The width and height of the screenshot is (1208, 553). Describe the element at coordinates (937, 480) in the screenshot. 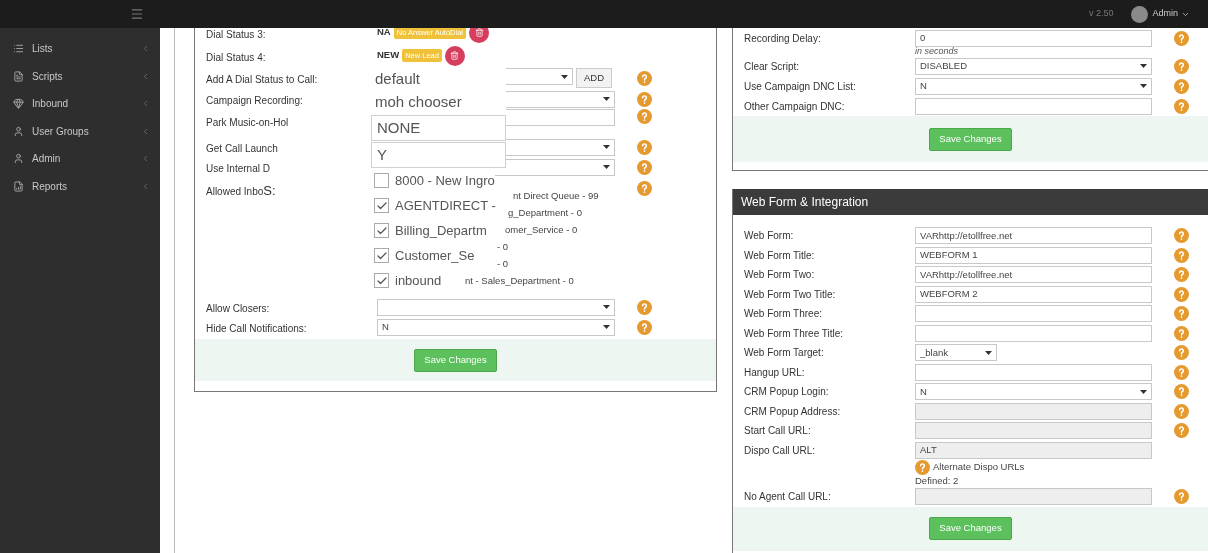

I see `note-text: Defined: 2` at that location.